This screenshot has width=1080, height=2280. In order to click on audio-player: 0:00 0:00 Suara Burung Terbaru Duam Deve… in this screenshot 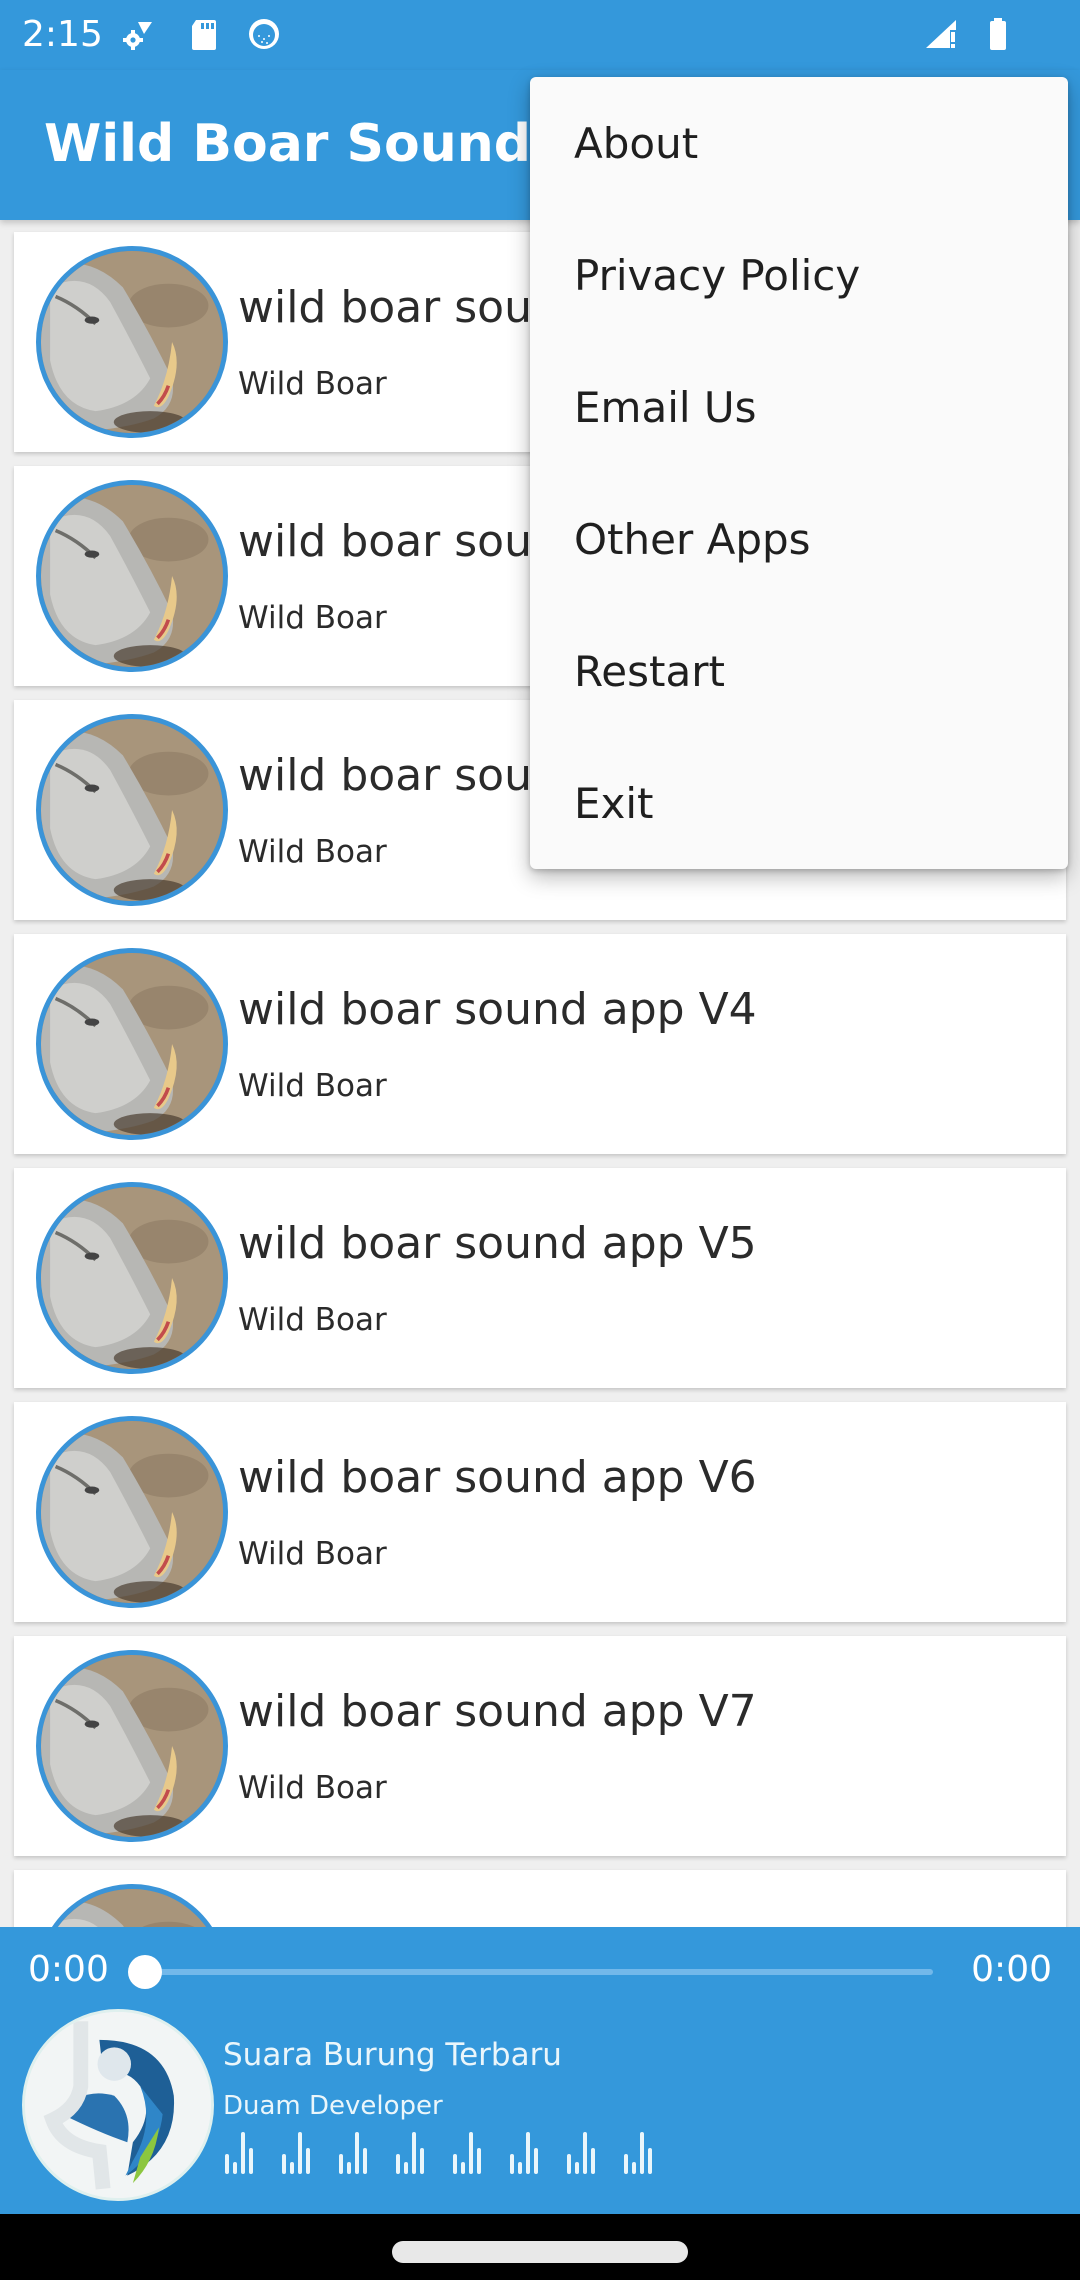, I will do `click(540, 2070)`.